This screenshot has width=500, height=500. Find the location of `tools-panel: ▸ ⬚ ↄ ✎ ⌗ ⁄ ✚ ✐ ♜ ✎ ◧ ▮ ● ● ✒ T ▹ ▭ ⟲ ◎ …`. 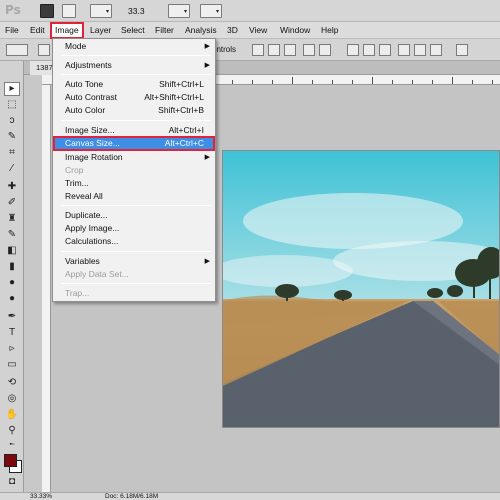

tools-panel: ▸ ⬚ ↄ ✎ ⌗ ⁄ ✚ ✐ ♜ ✎ ◧ ▮ ● ● ✒ T ▹ ▭ ⟲ ◎ … is located at coordinates (12, 276).